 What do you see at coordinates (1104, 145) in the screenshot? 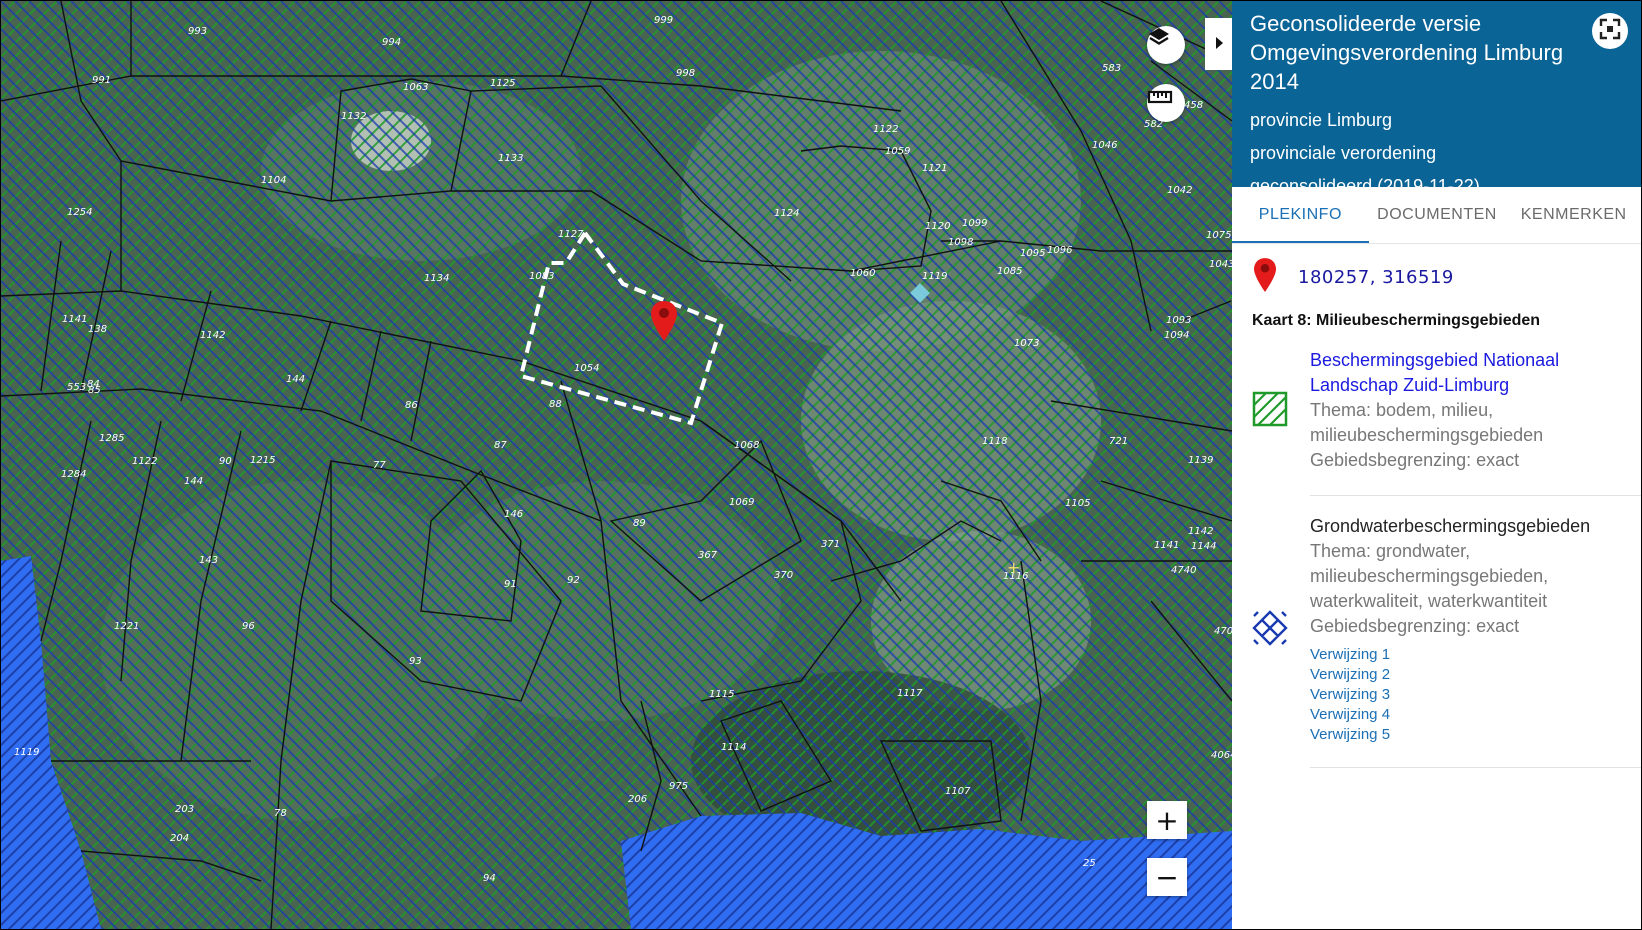
I see `parcel-number-label: 1046` at bounding box center [1104, 145].